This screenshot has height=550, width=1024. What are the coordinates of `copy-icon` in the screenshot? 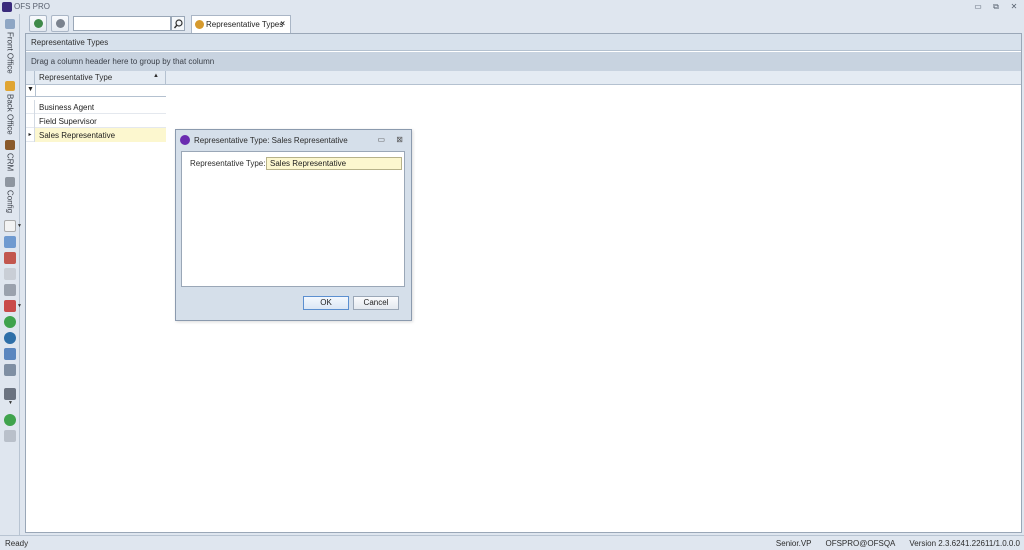 It's located at (10, 274).